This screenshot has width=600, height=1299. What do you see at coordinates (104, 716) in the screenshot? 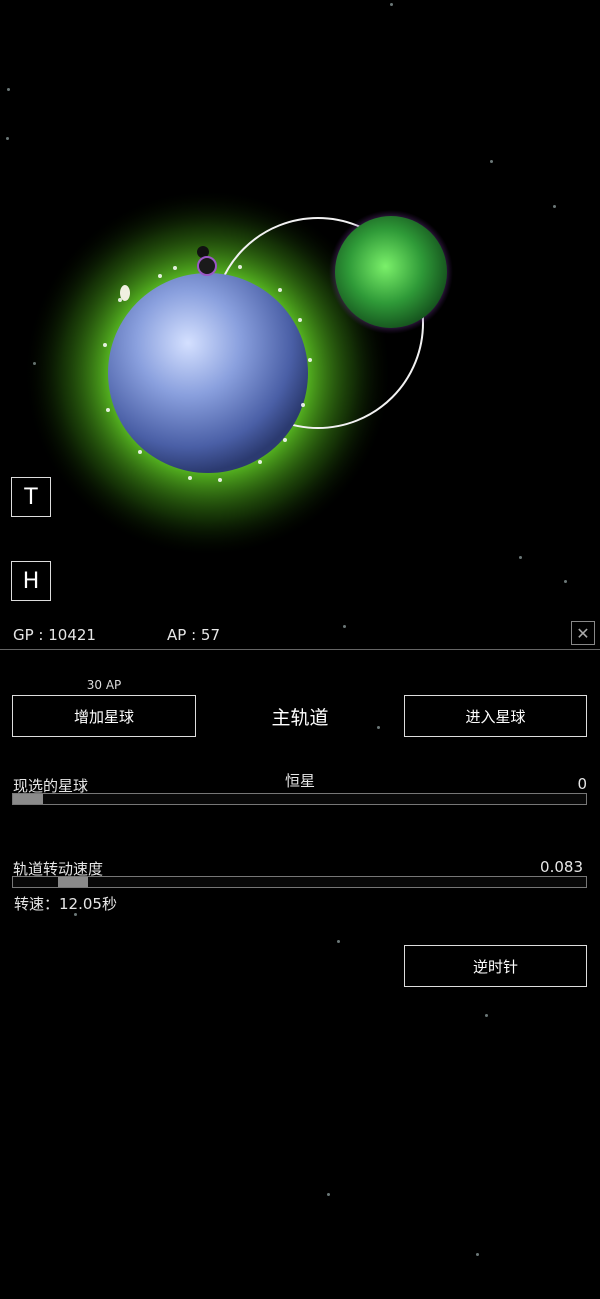
I see `add-planet-button: 增加星球` at bounding box center [104, 716].